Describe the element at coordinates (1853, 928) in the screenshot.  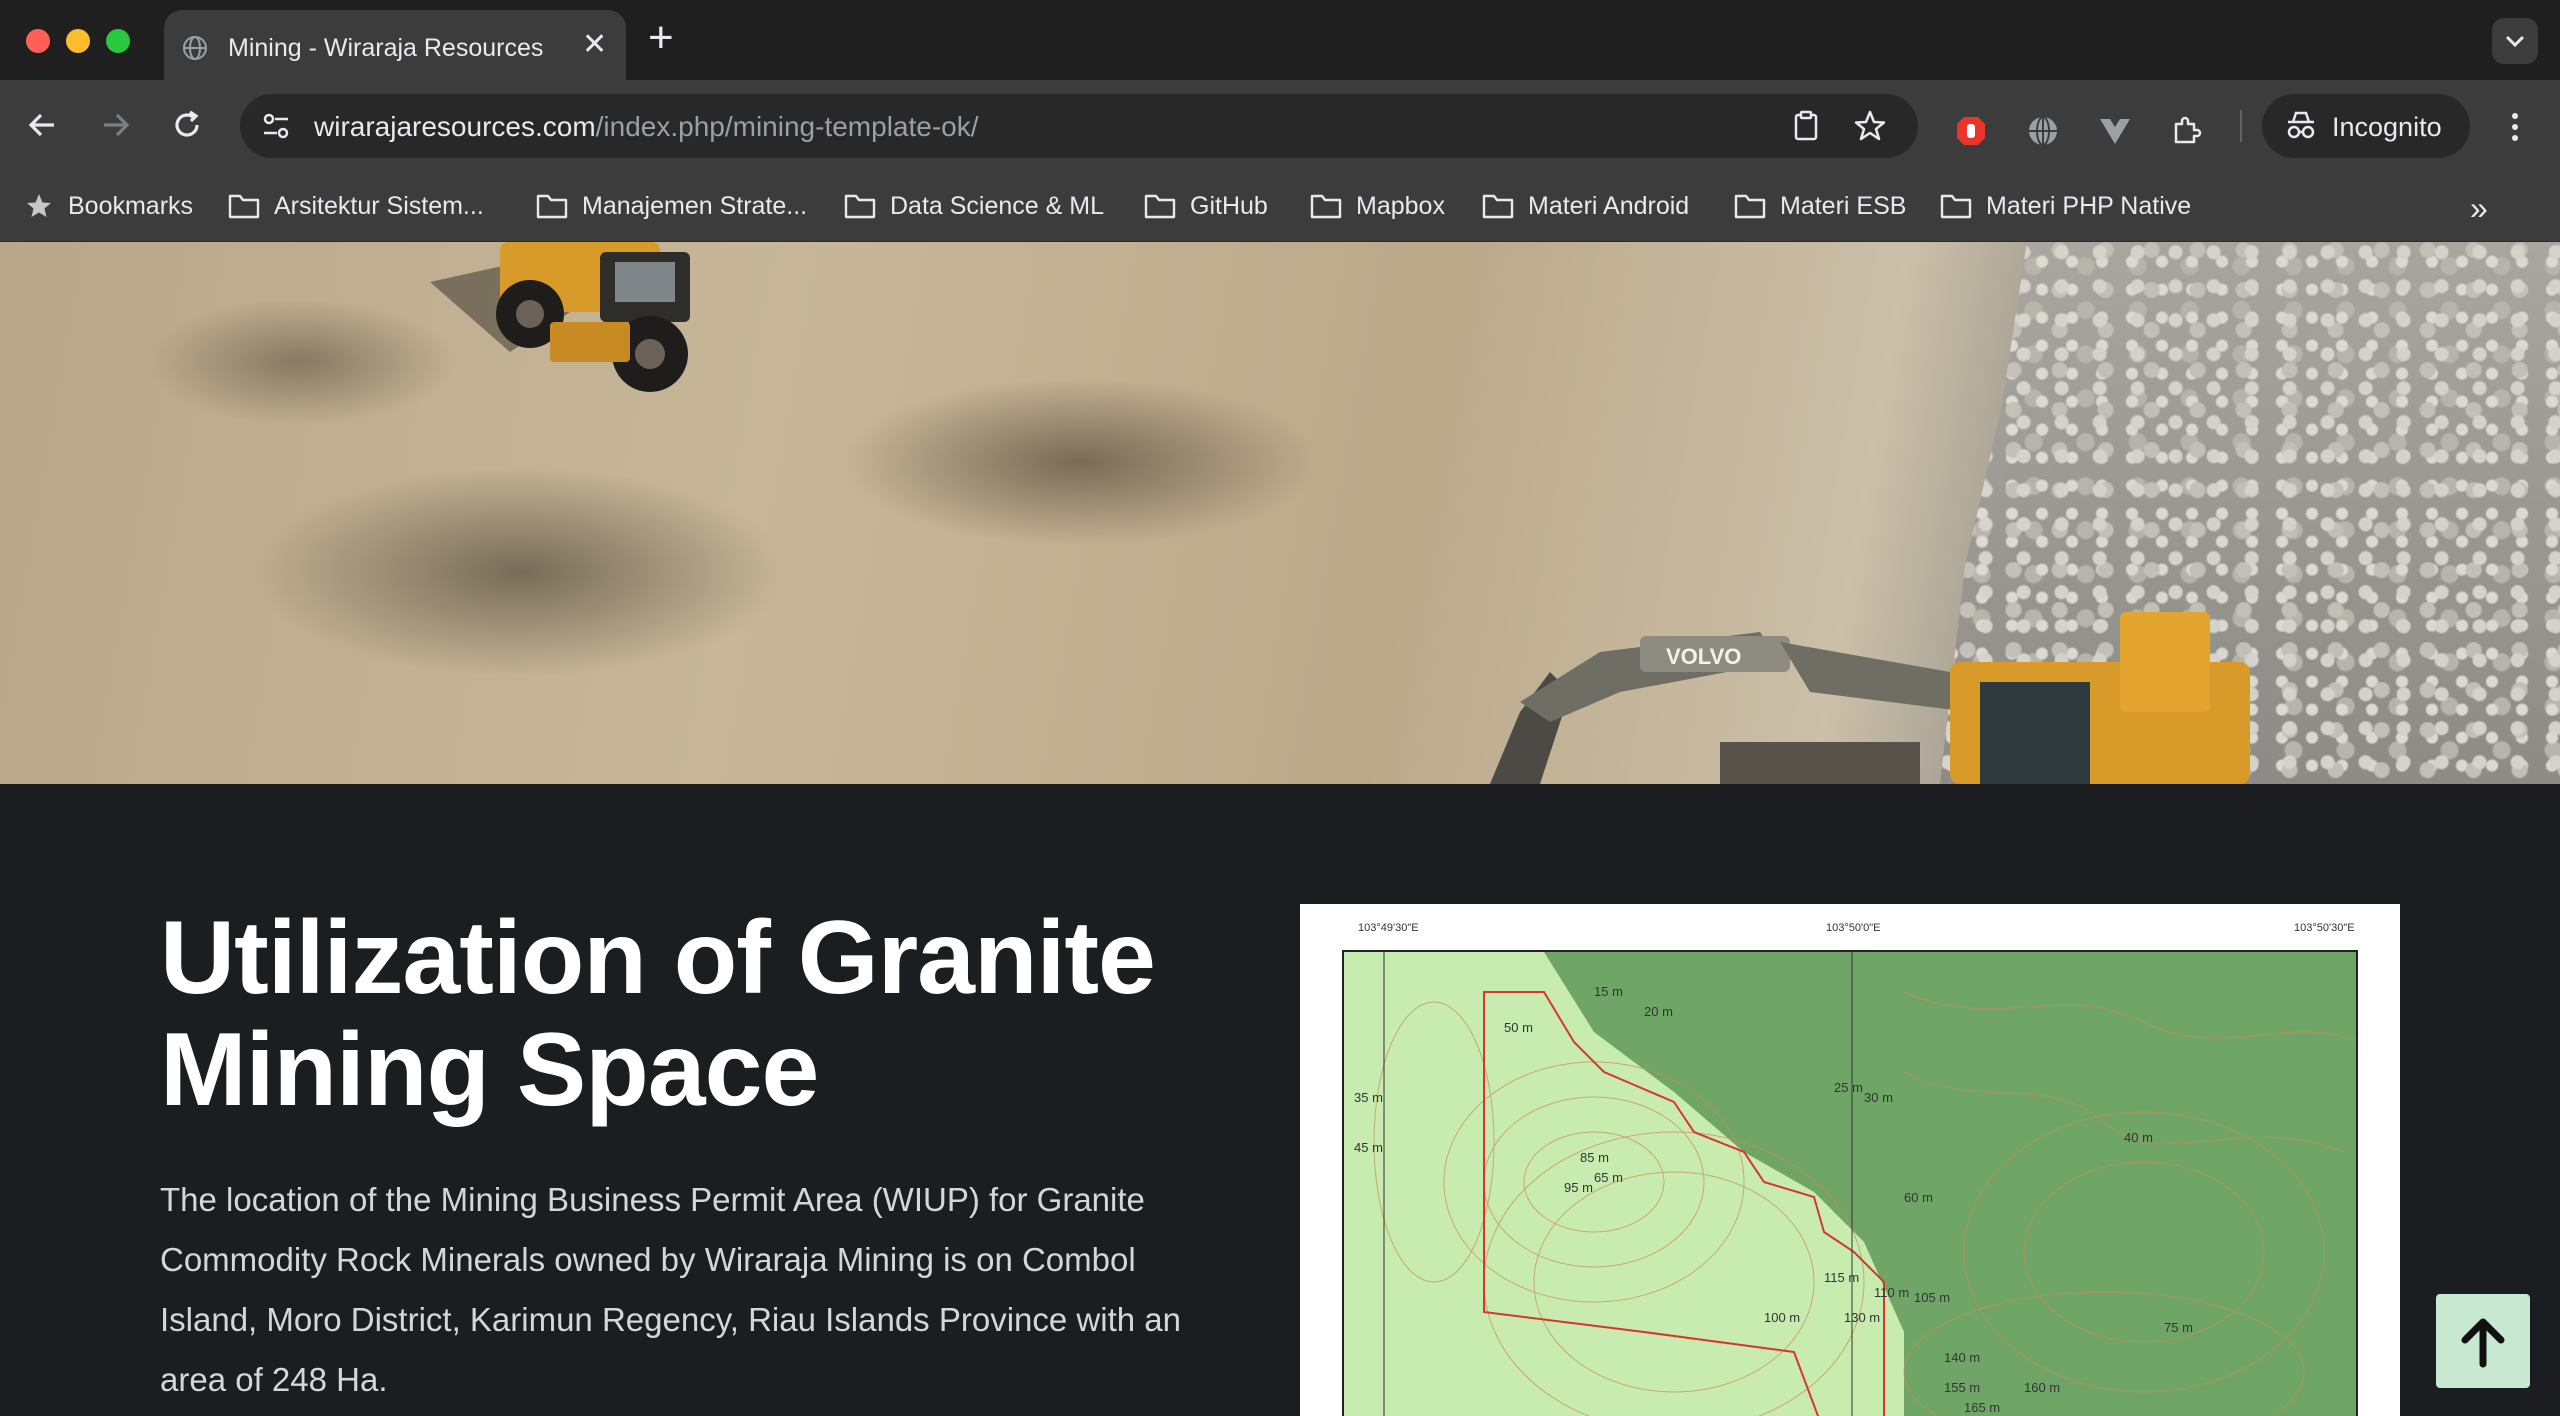
I see `map-longitude-label: 103°50'0"E` at that location.